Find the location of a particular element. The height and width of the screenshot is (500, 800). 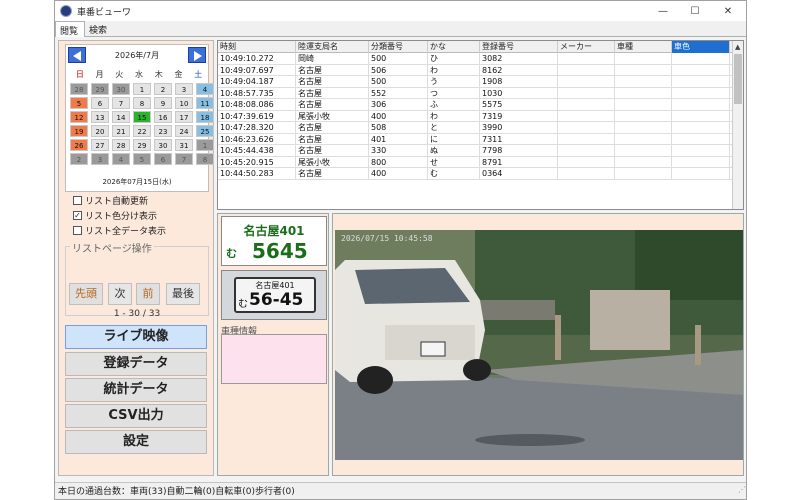

table-row: 10:45:20.915 尾張小牧 800 せ 8791 is located at coordinates (480, 162).